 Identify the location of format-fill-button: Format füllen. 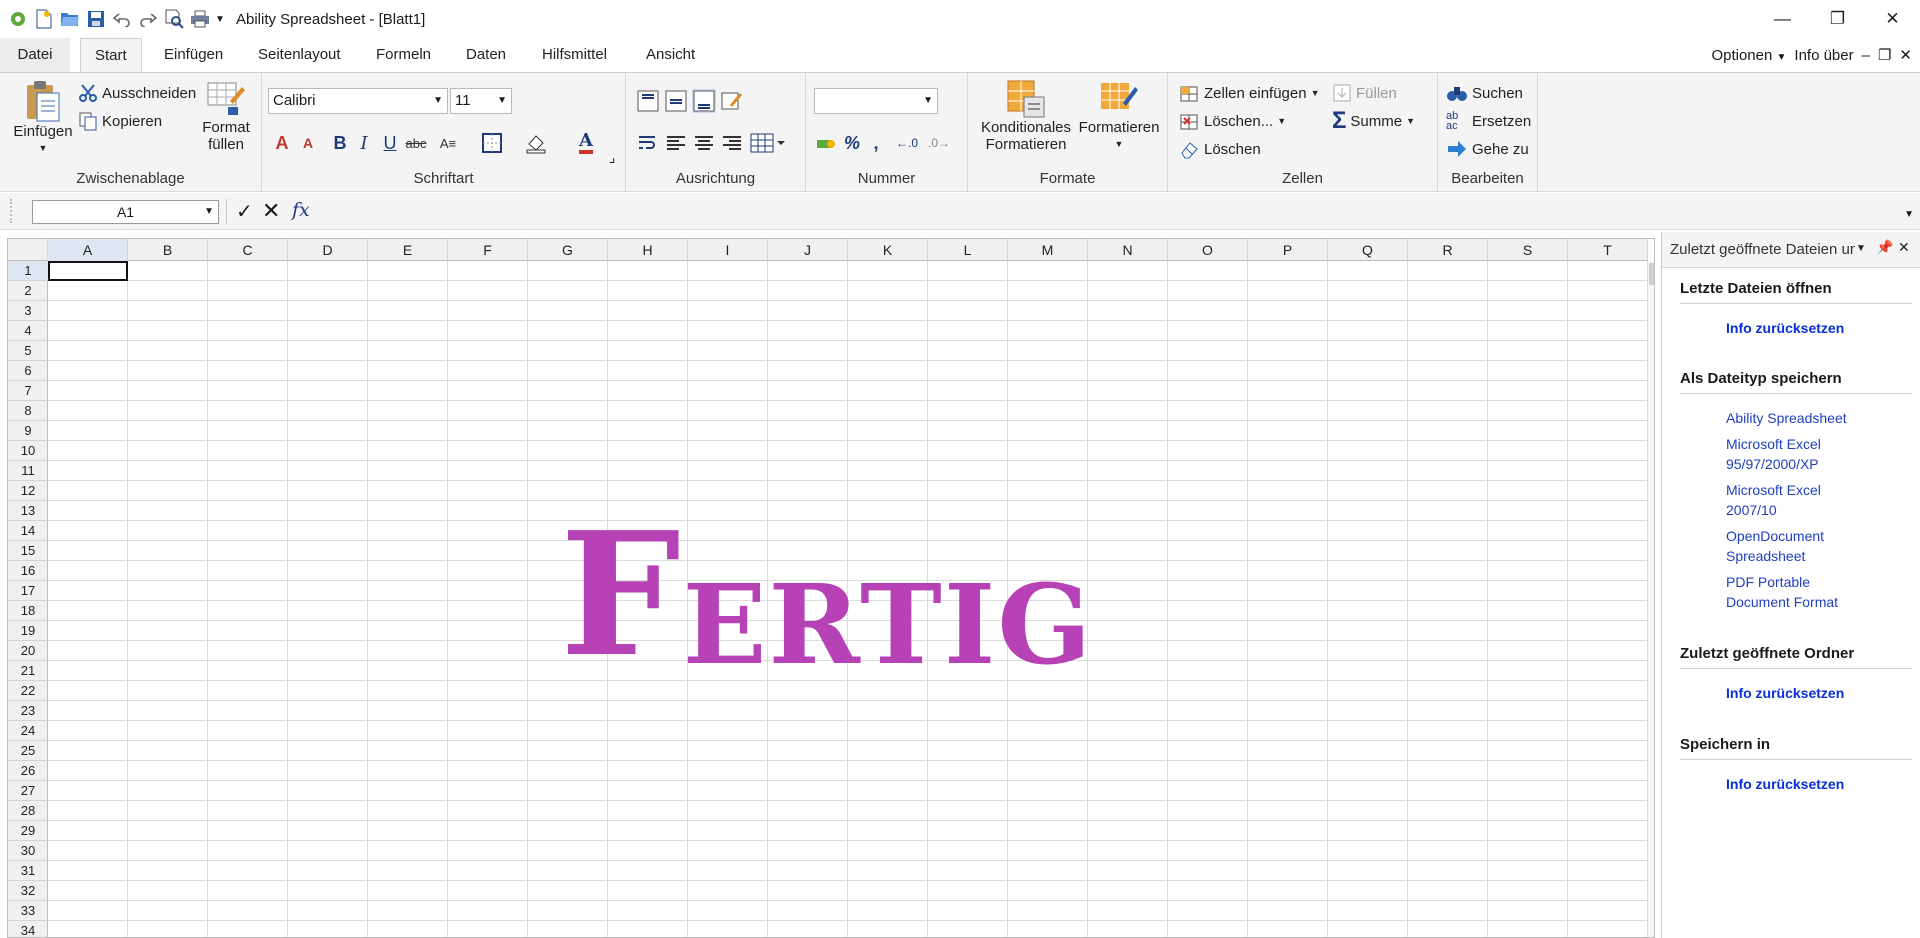
(226, 116).